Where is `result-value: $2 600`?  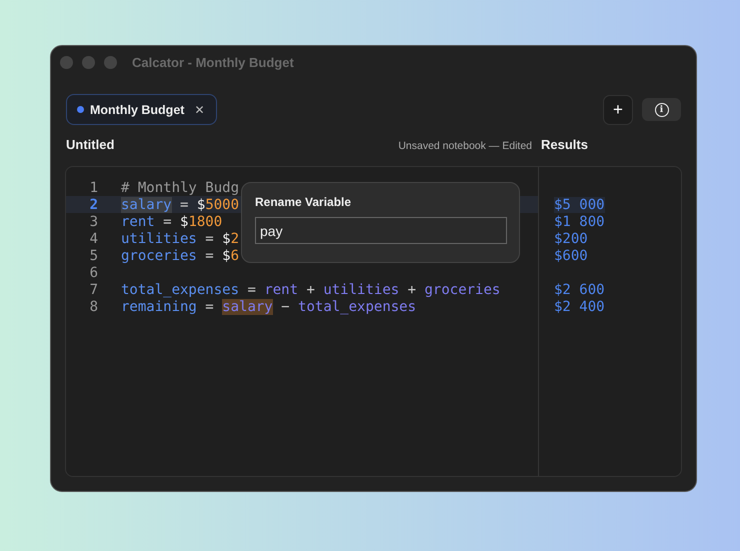 result-value: $2 600 is located at coordinates (579, 290).